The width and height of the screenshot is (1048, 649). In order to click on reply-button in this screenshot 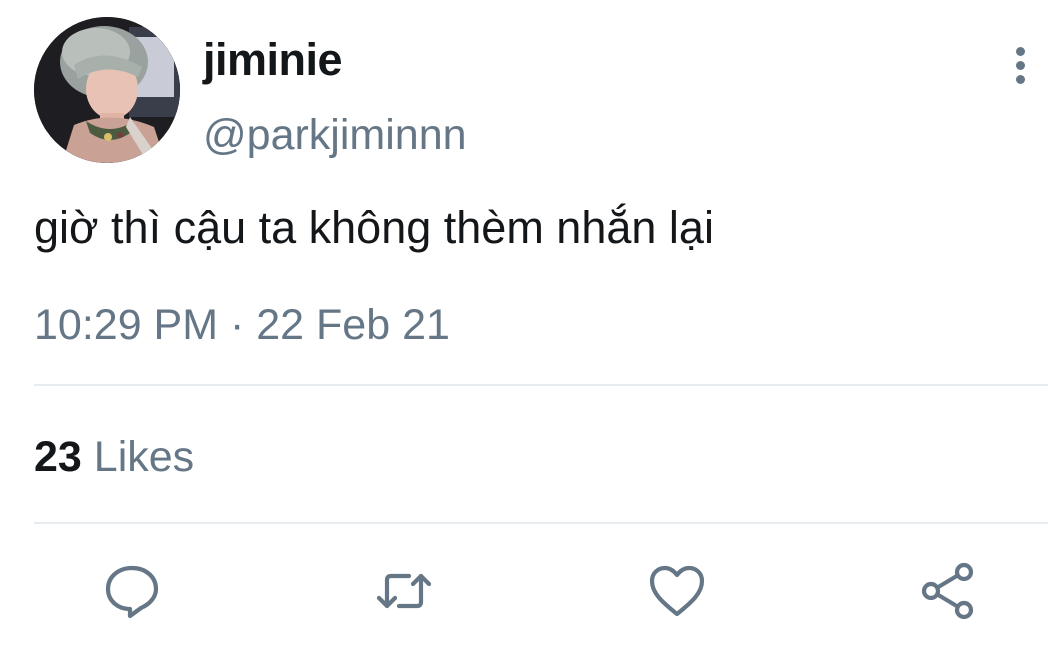, I will do `click(132, 591)`.